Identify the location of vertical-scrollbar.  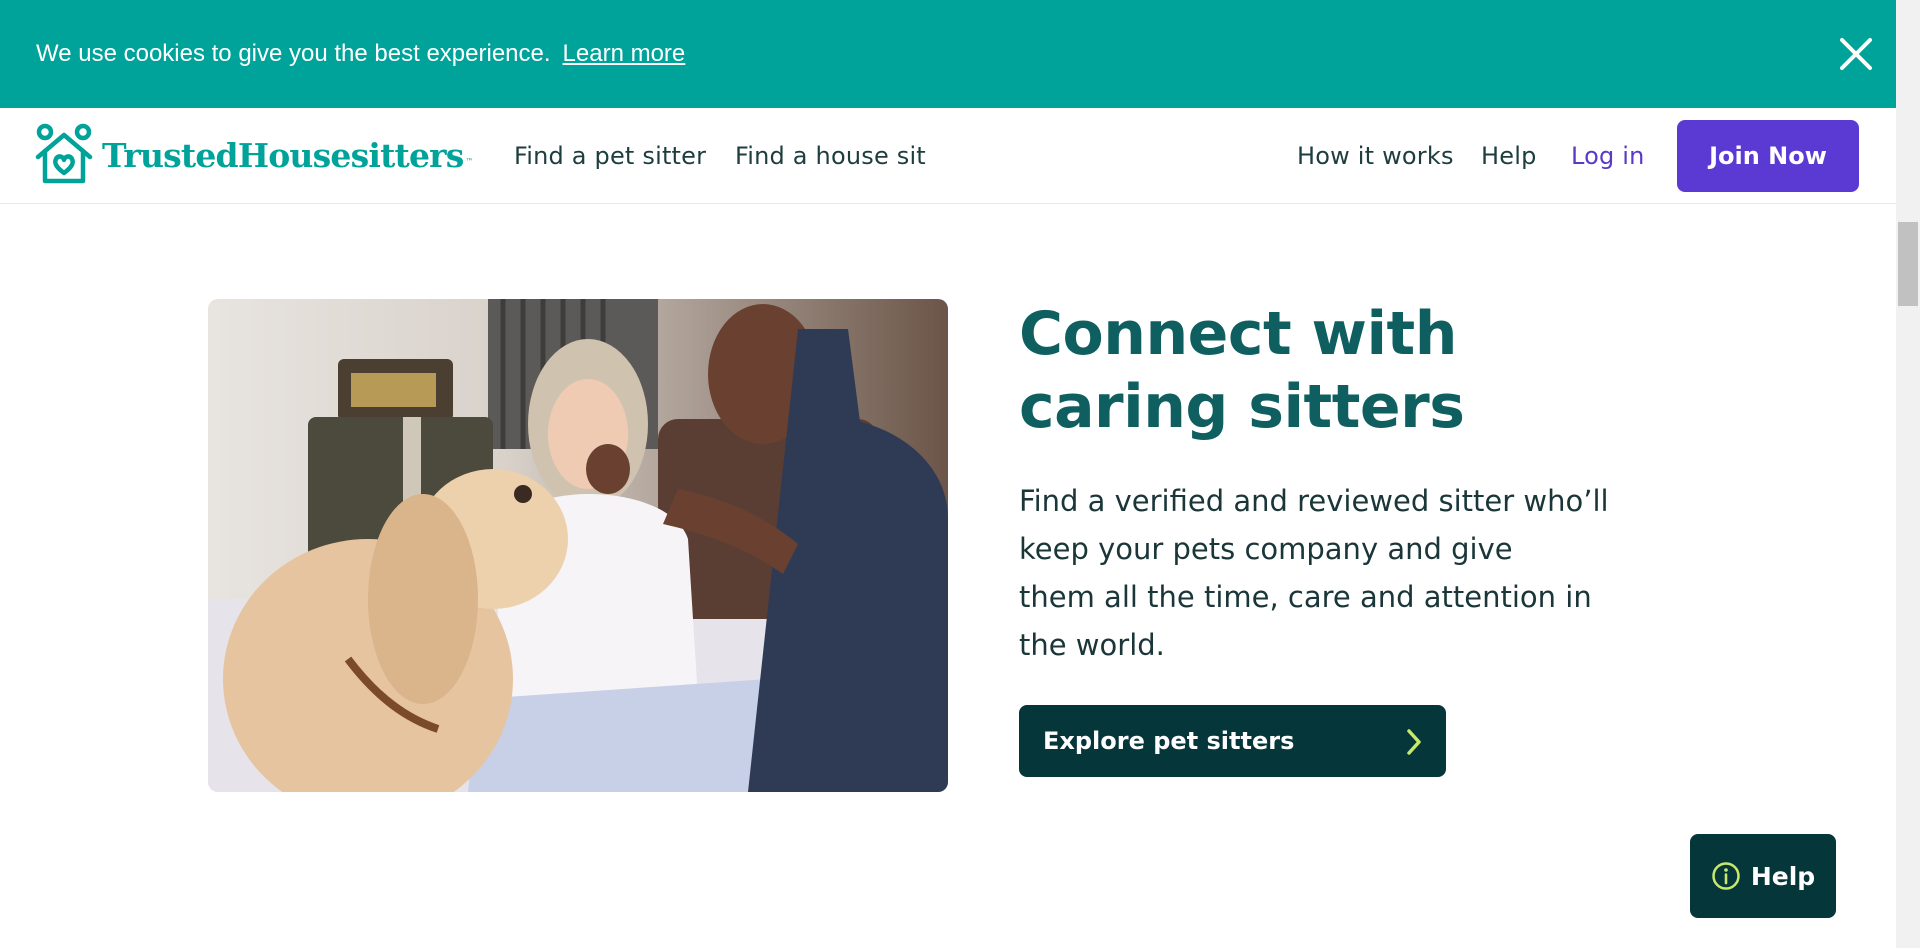
(1908, 474).